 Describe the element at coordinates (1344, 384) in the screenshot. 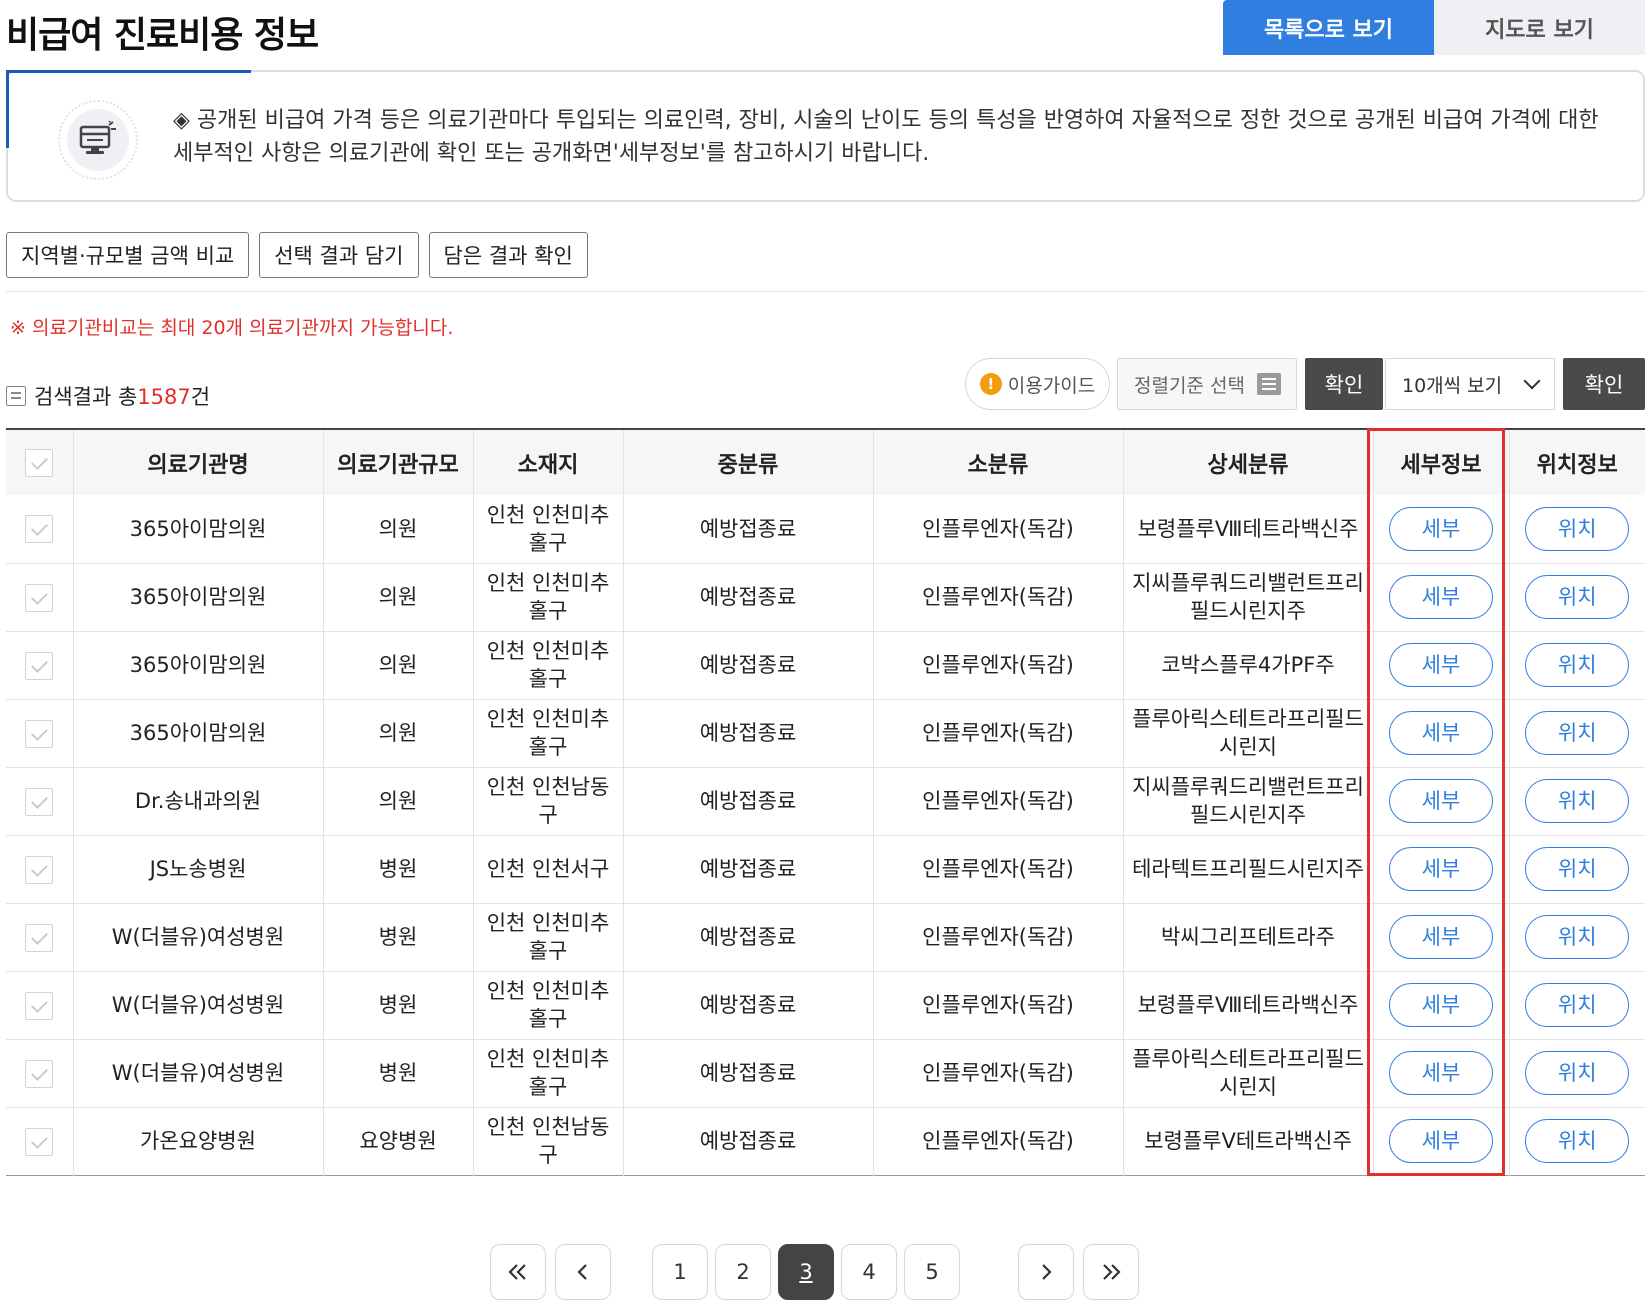

I see `sort-confirm-button: 확인` at that location.